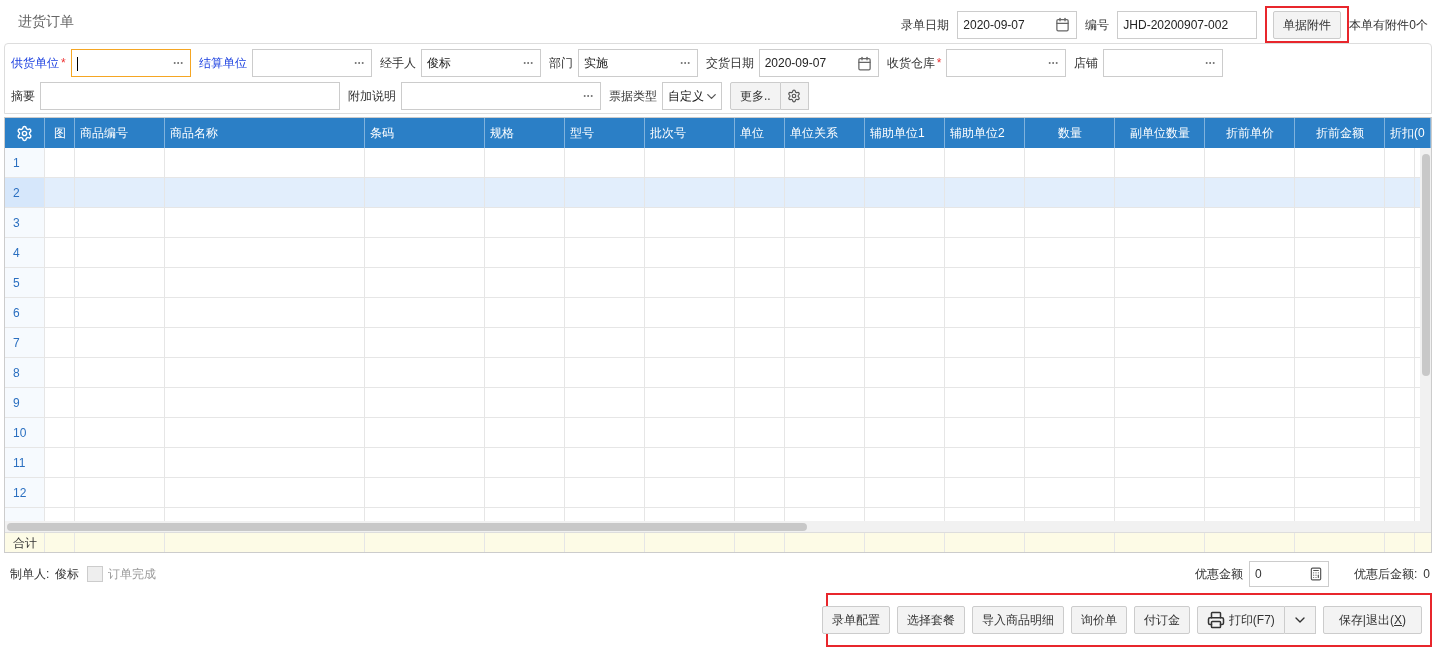 The width and height of the screenshot is (1436, 647). What do you see at coordinates (712, 463) in the screenshot?
I see `table-row: 11` at bounding box center [712, 463].